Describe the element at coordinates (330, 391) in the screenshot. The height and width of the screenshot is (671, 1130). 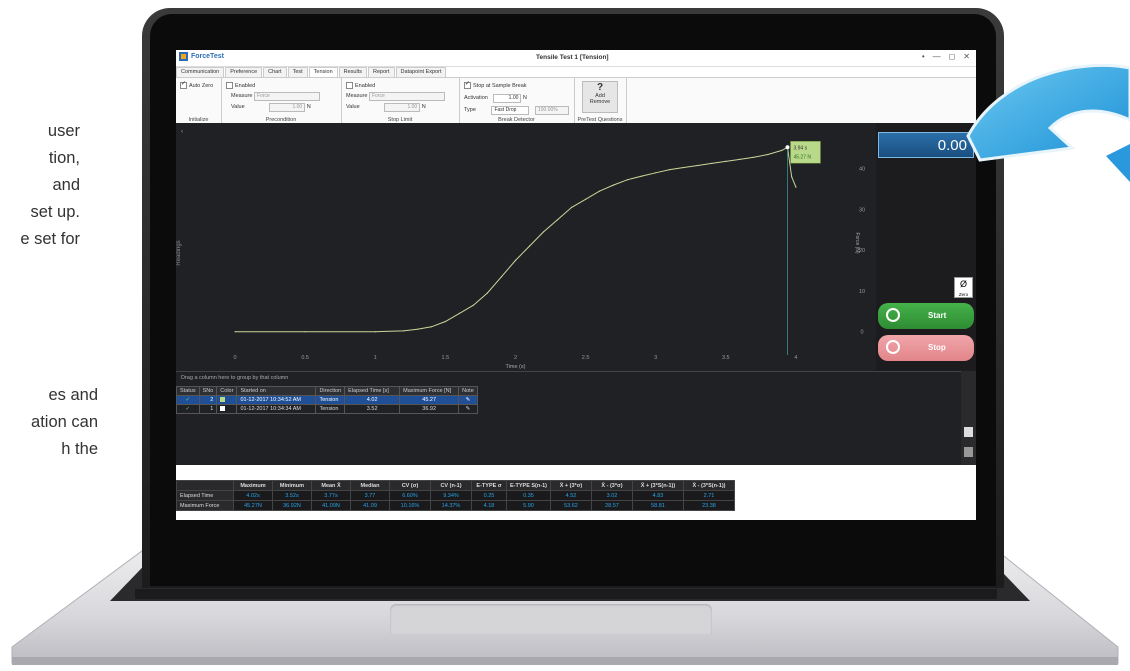
I see `column-header: Direction` at that location.